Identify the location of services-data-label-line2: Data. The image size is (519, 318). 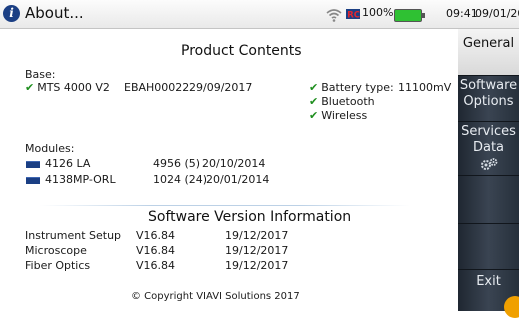
(488, 147).